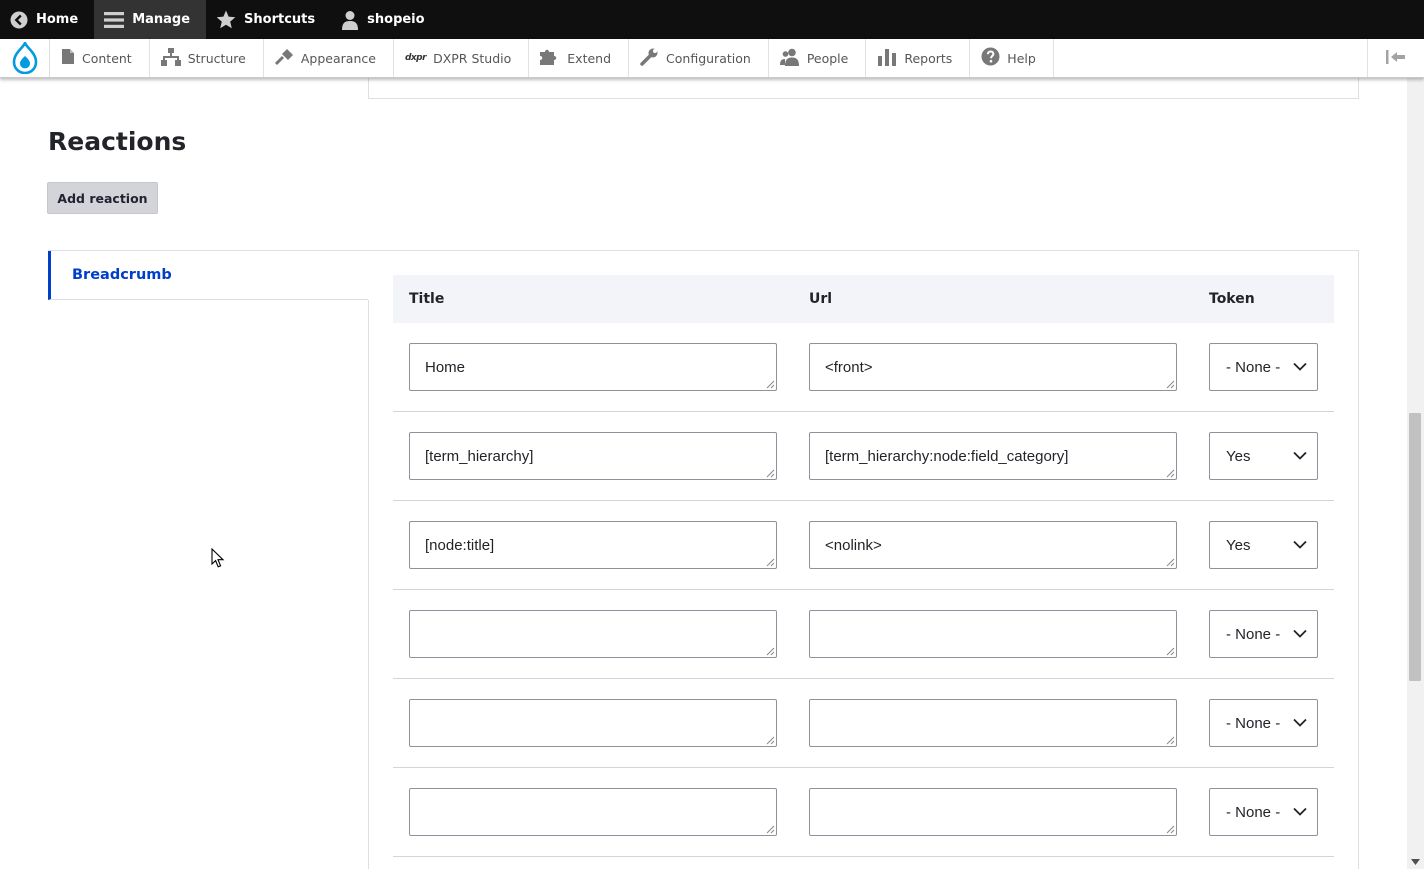 The height and width of the screenshot is (869, 1424). Describe the element at coordinates (462, 58) in the screenshot. I see `tray-item-dxpr-studio: dxpr DXPR Studio` at that location.